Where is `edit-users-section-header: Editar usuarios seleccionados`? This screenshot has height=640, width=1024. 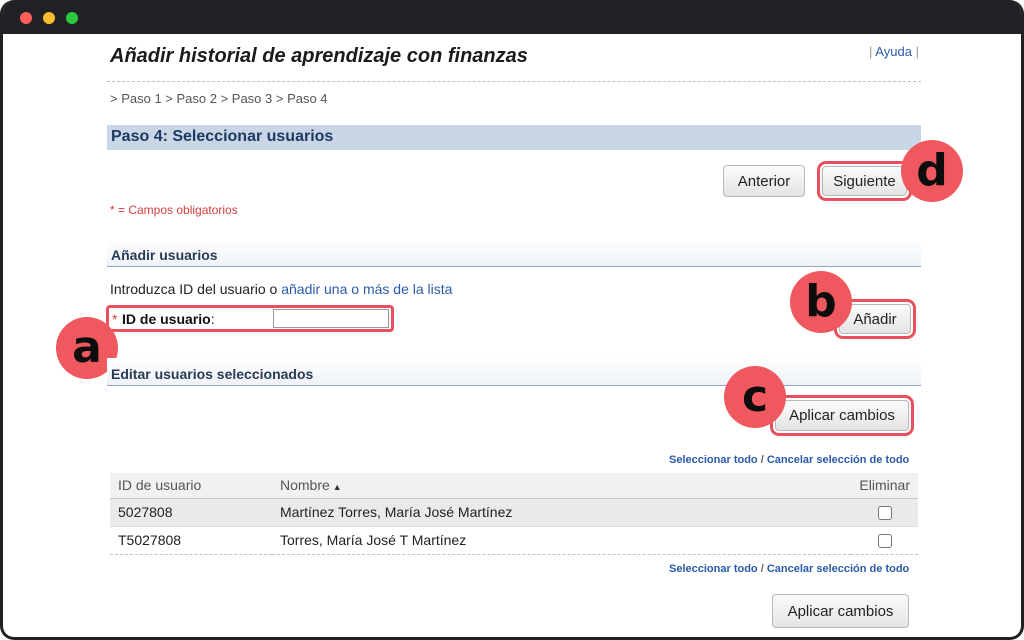
edit-users-section-header: Editar usuarios seleccionados is located at coordinates (514, 372).